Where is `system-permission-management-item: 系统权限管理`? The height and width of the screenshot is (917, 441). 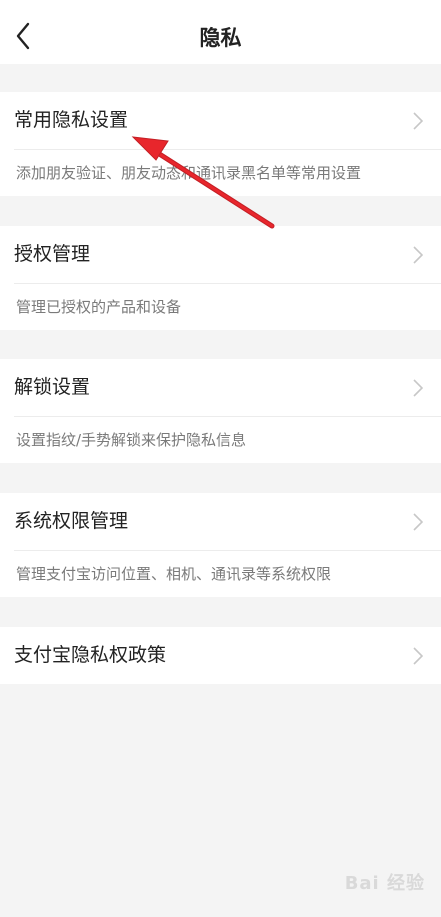
system-permission-management-item: 系统权限管理 is located at coordinates (220, 521).